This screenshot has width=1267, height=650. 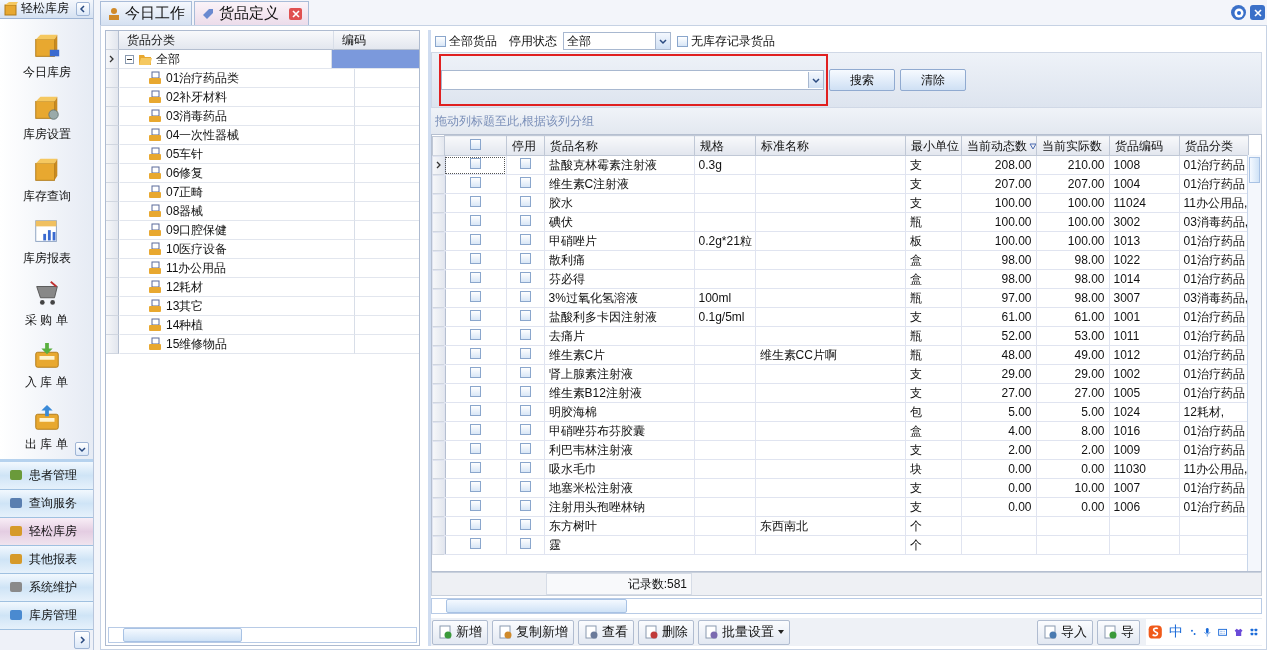 What do you see at coordinates (237, 135) in the screenshot?
I see `tree-node: 04一次性器械` at bounding box center [237, 135].